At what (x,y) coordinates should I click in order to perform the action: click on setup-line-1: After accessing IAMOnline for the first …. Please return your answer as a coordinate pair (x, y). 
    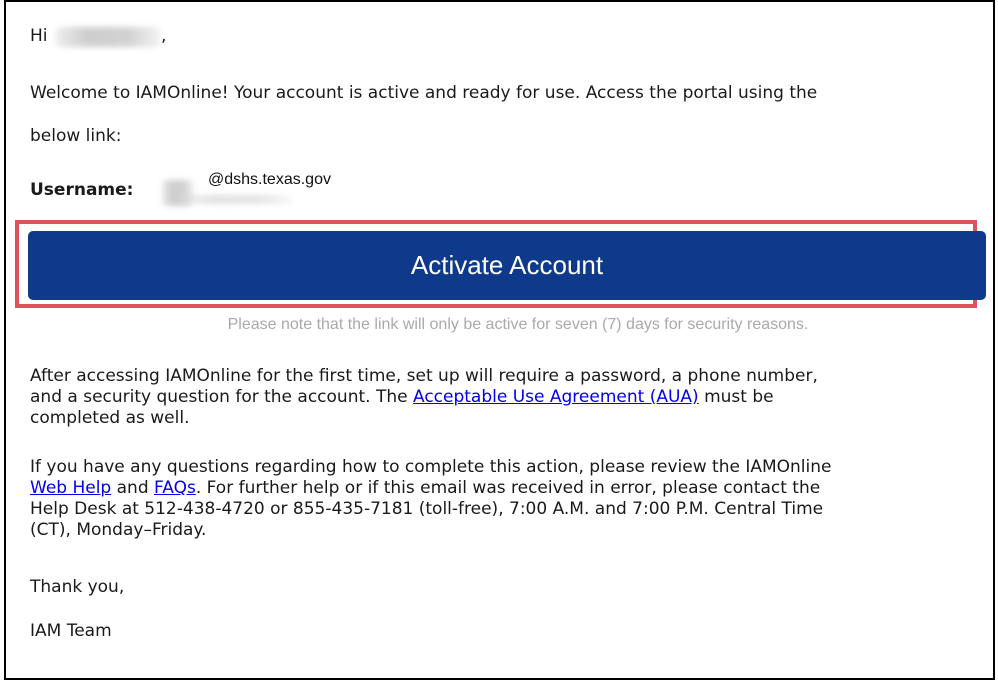
    Looking at the image, I should click on (424, 376).